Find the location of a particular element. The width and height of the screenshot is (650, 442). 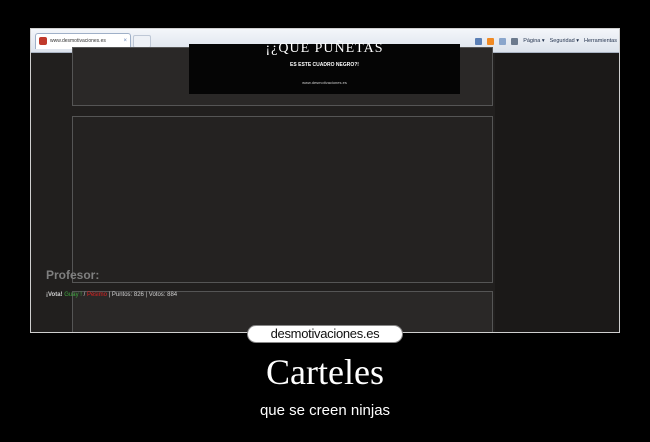

vote-yes-link: Guay ! is located at coordinates (73, 295).